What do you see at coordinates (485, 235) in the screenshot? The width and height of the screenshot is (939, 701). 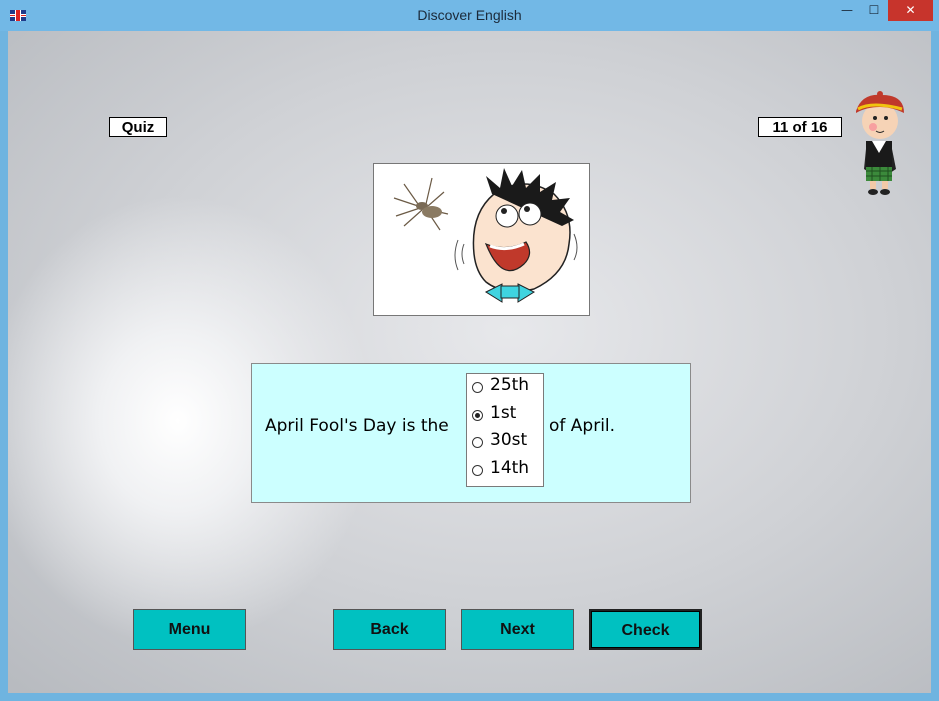 I see `scared-man-spider-icon` at bounding box center [485, 235].